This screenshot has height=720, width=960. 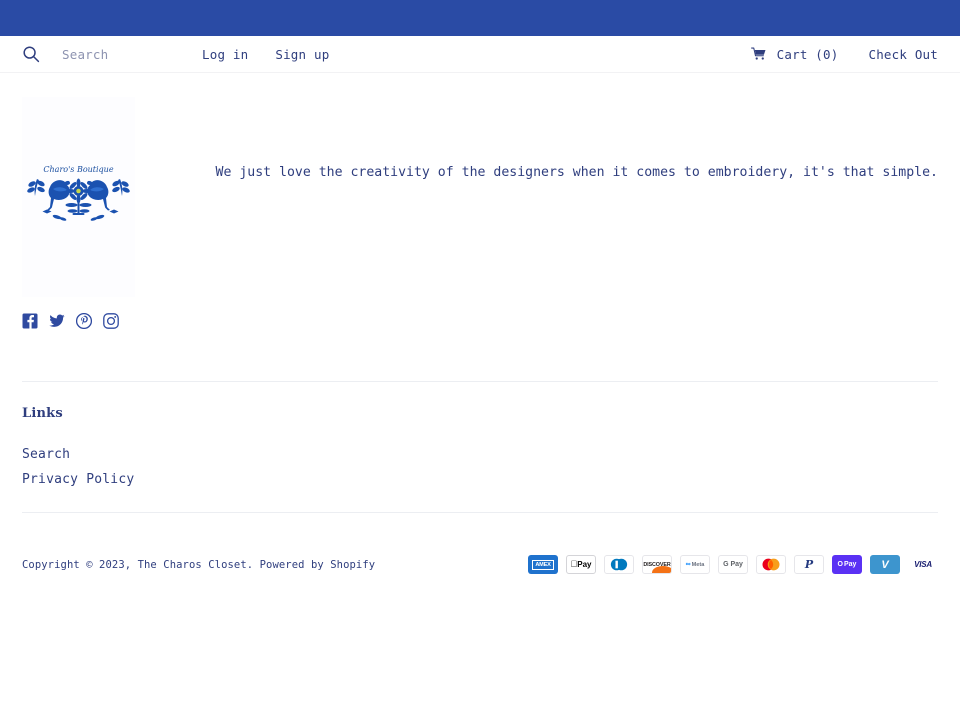 I want to click on facebook-icon, so click(x=30, y=321).